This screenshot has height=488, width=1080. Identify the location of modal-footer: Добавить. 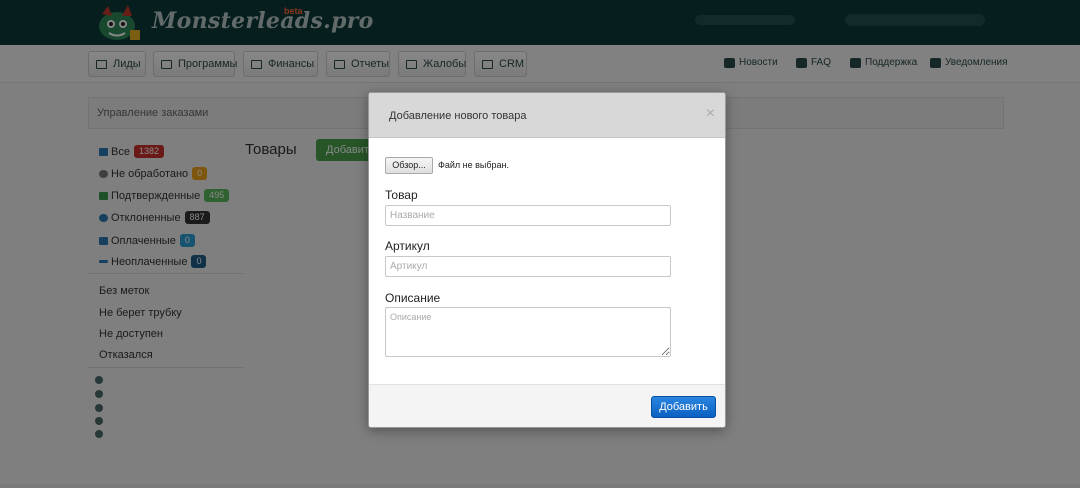
(547, 405).